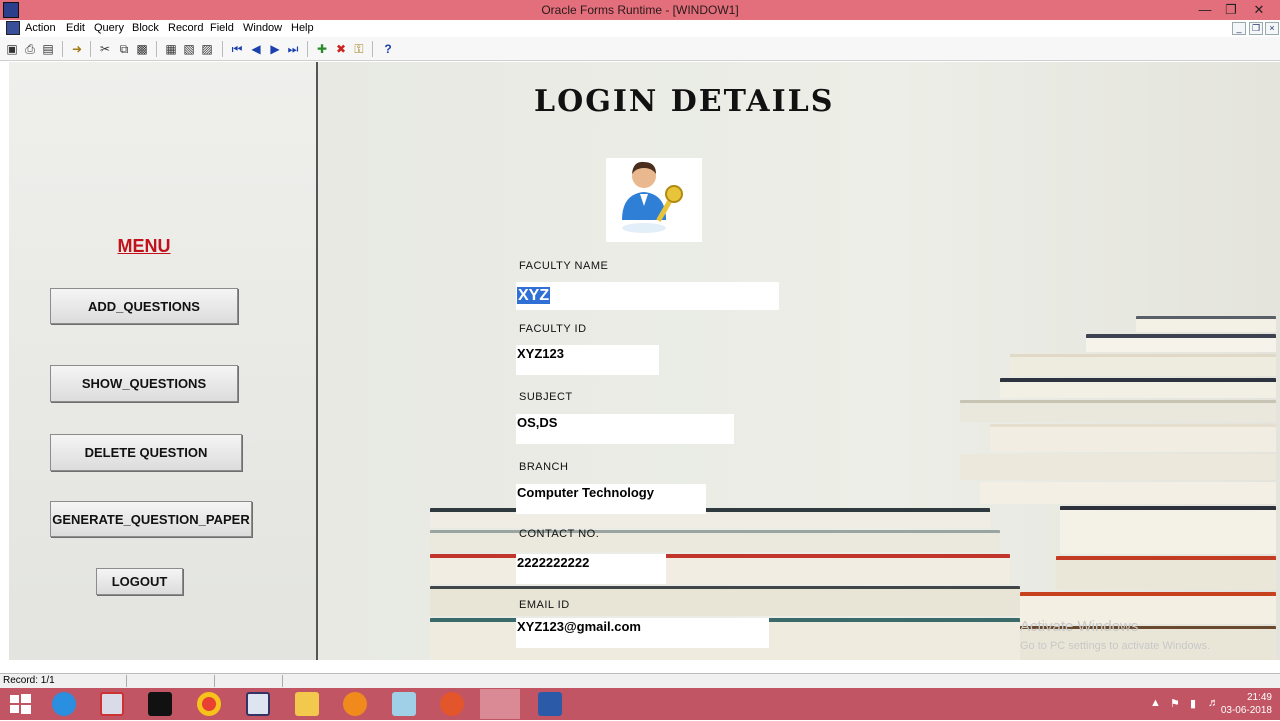 The height and width of the screenshot is (721, 1280). What do you see at coordinates (209, 704) in the screenshot?
I see `chrome-icon` at bounding box center [209, 704].